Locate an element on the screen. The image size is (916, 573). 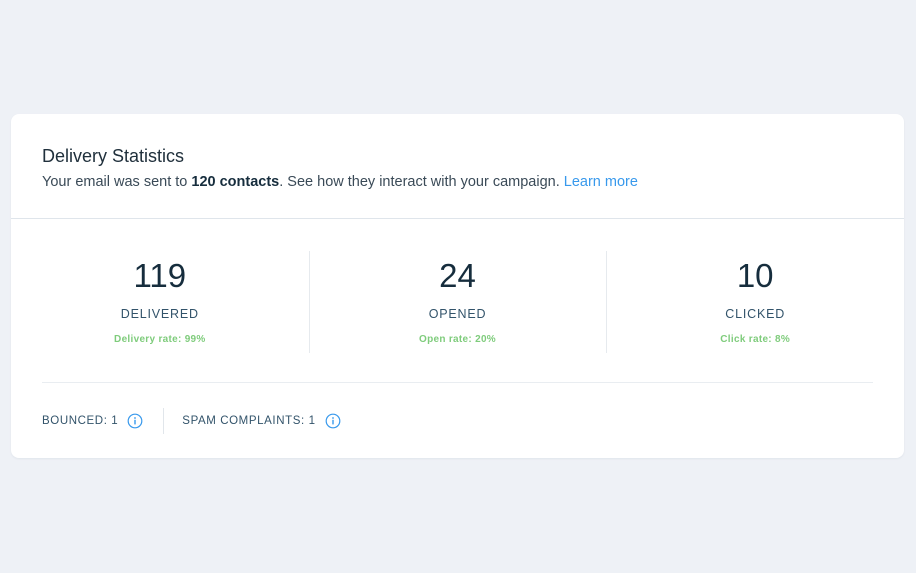
clicked-label: CLICKED is located at coordinates (755, 314).